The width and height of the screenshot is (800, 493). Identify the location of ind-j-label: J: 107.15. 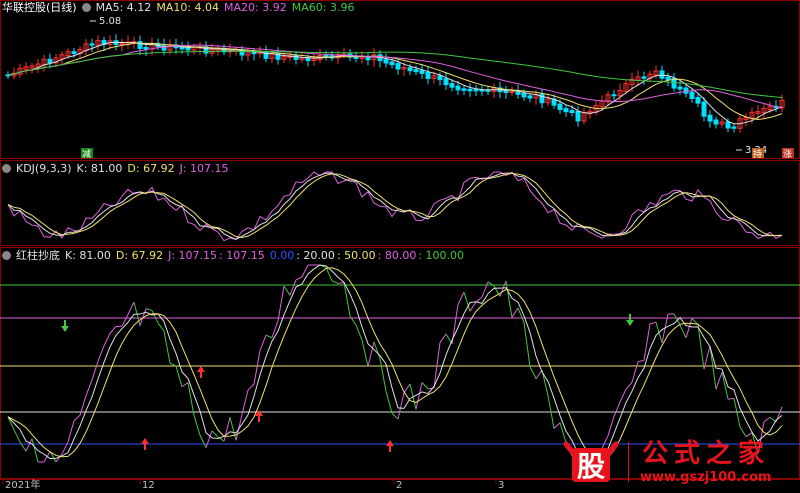
(192, 255).